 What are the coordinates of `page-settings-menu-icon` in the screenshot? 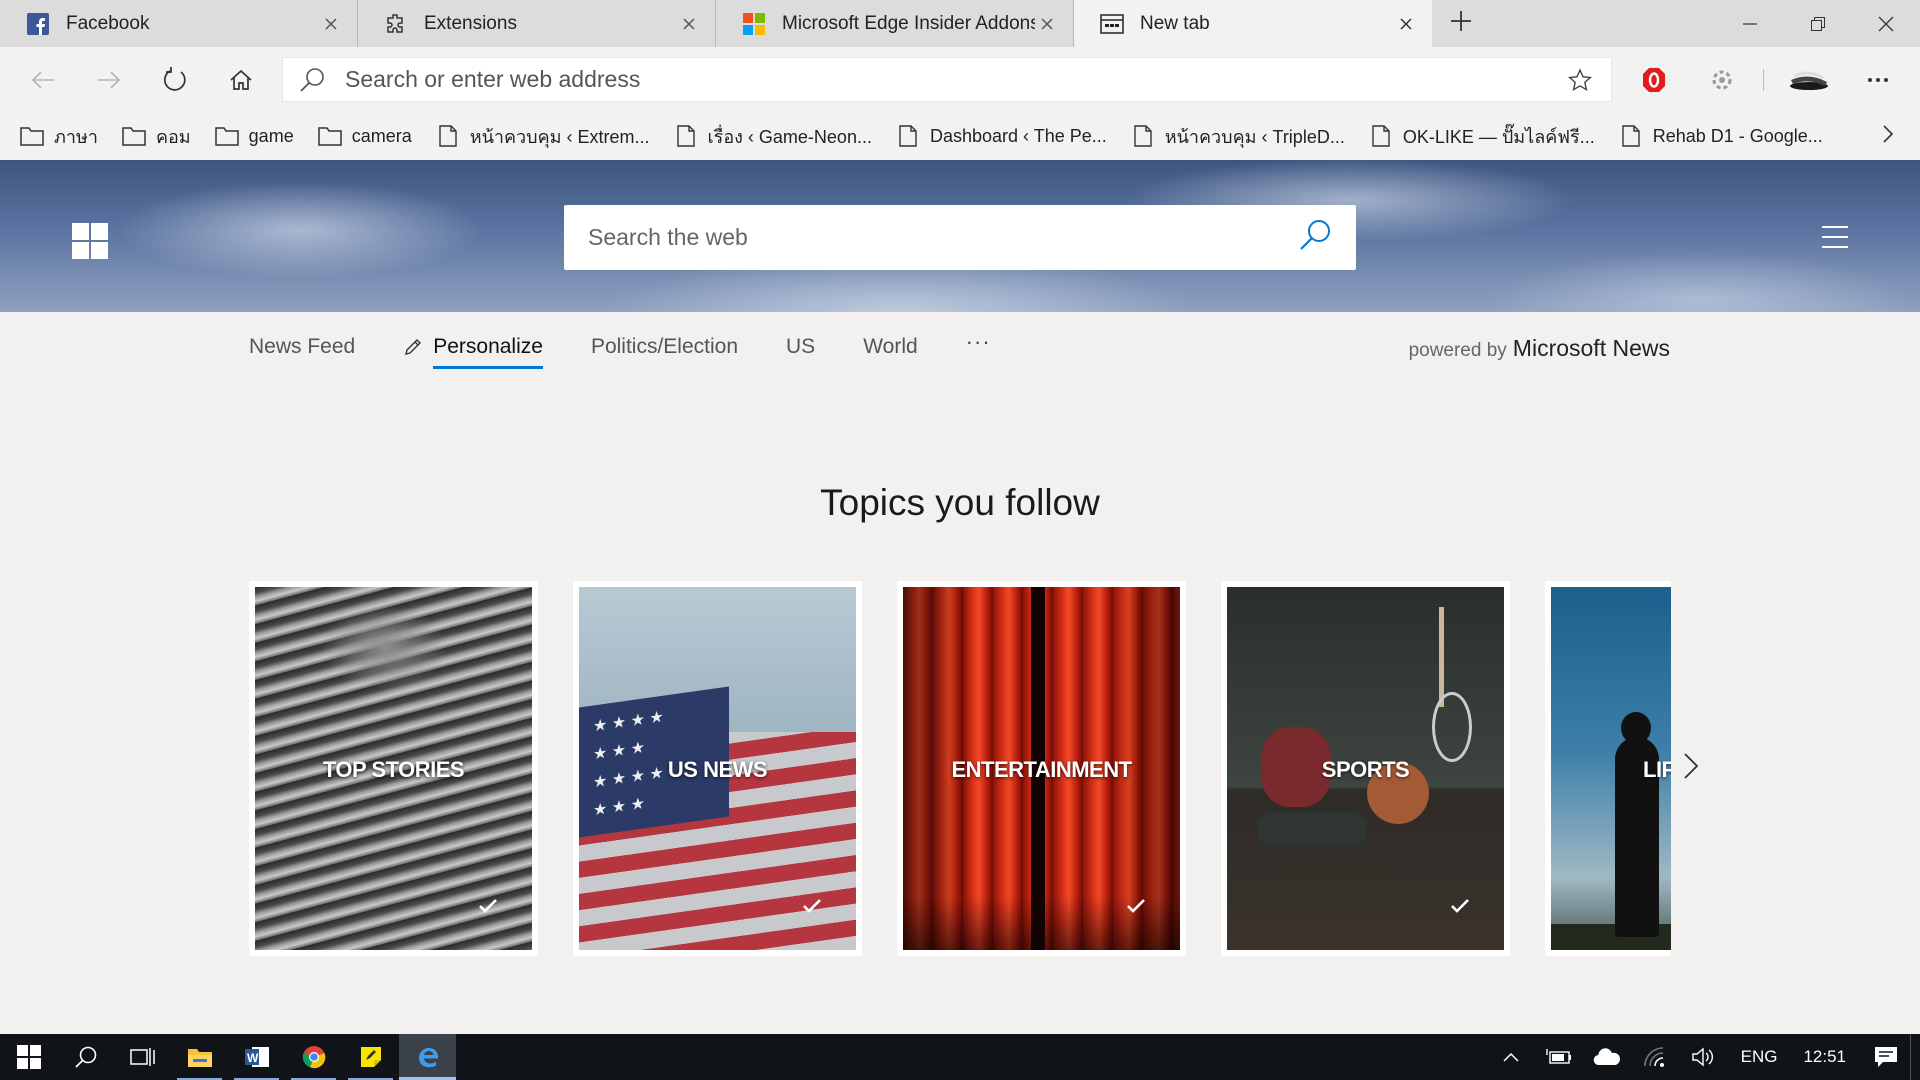 It's located at (1835, 237).